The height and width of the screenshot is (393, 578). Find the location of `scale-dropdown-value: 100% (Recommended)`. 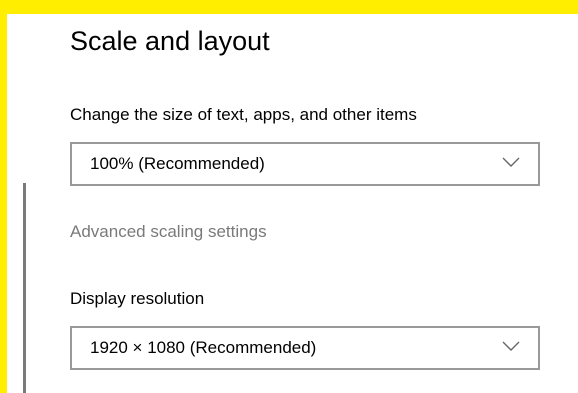

scale-dropdown-value: 100% (Recommended) is located at coordinates (177, 163).